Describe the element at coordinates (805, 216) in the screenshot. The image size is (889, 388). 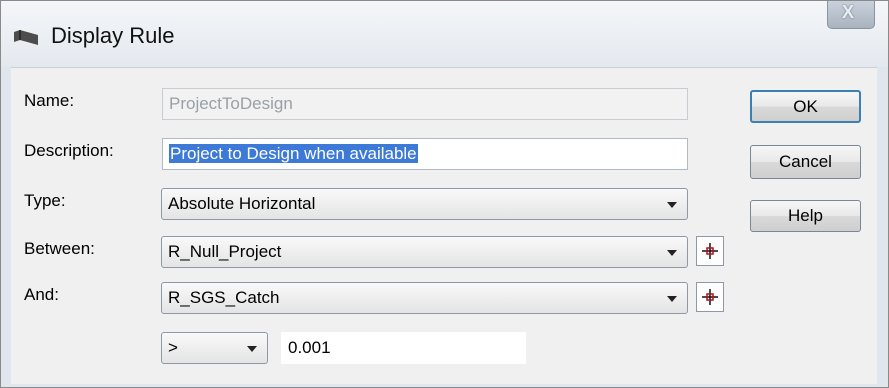
I see `help-button: Help` at that location.